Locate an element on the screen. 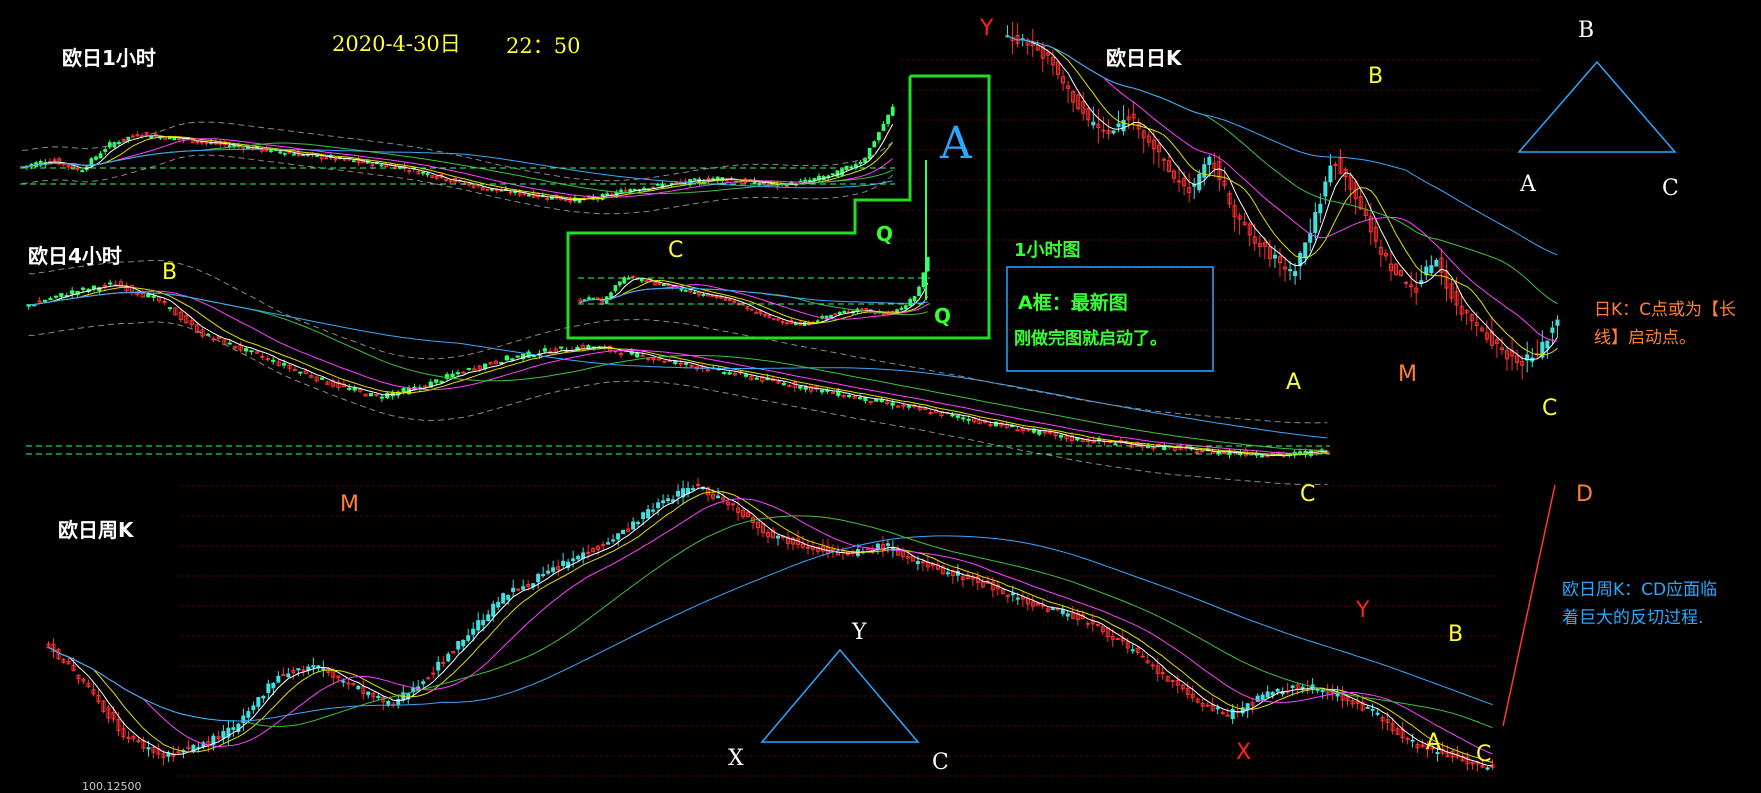  h4-panel-title: 欧日4小时 is located at coordinates (75, 256).